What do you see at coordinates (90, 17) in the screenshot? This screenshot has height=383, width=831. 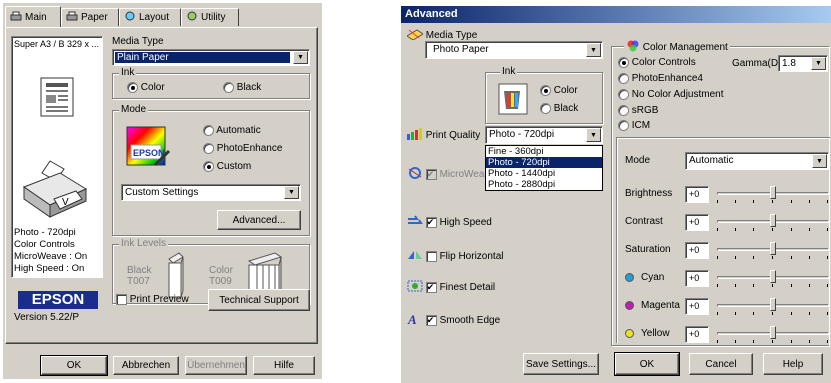 I see `tab-paper: Paper` at bounding box center [90, 17].